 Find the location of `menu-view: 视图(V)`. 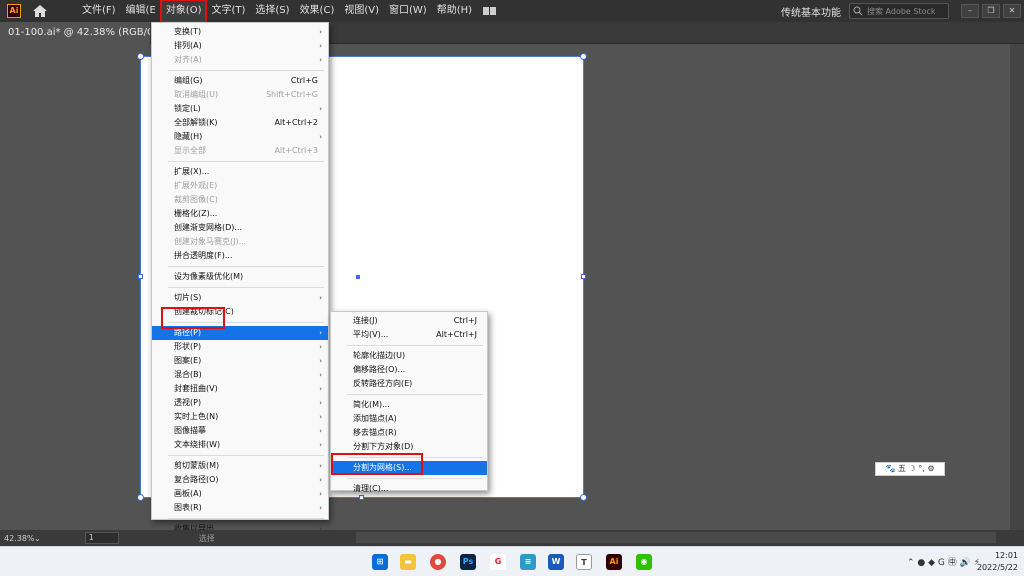

menu-view: 视图(V) is located at coordinates (361, 11).